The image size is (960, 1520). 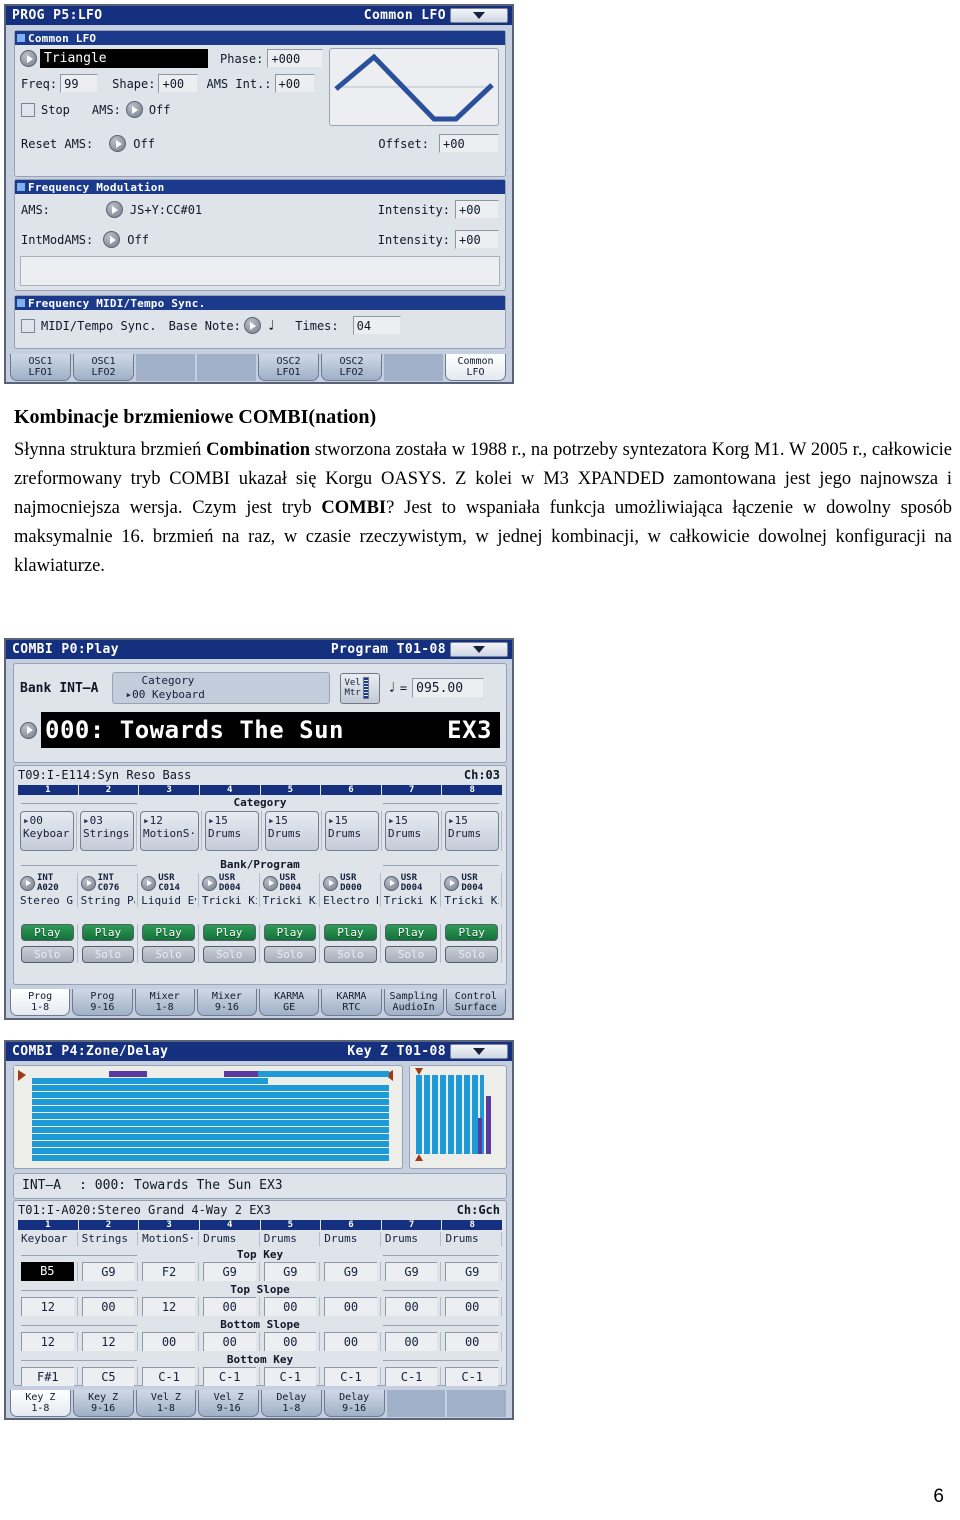 I want to click on tab-common-lfo: Common LFO, so click(x=475, y=367).